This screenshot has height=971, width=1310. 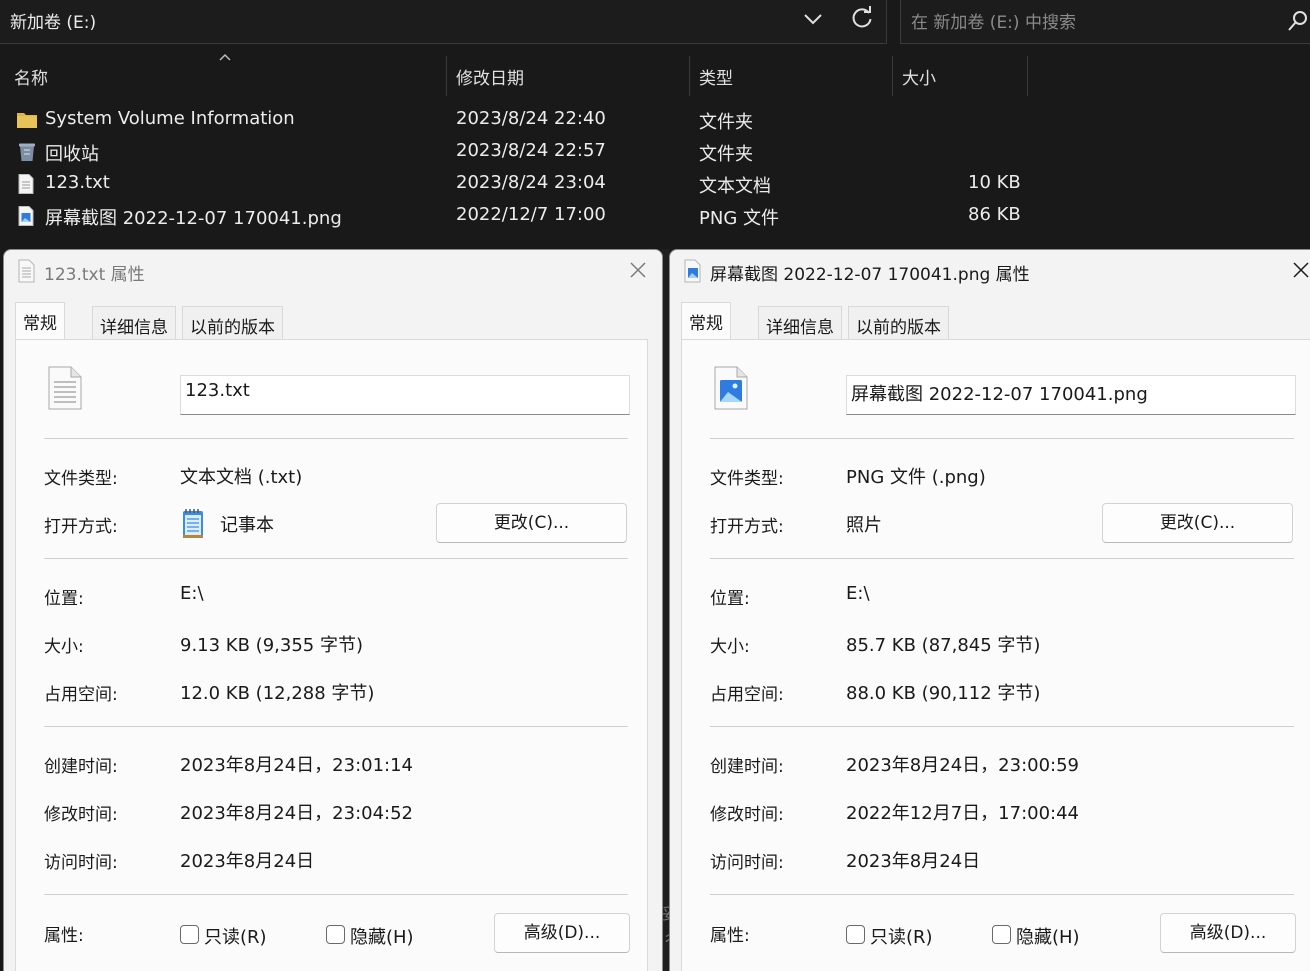 What do you see at coordinates (730, 936) in the screenshot?
I see `label-attributes: 属性:` at bounding box center [730, 936].